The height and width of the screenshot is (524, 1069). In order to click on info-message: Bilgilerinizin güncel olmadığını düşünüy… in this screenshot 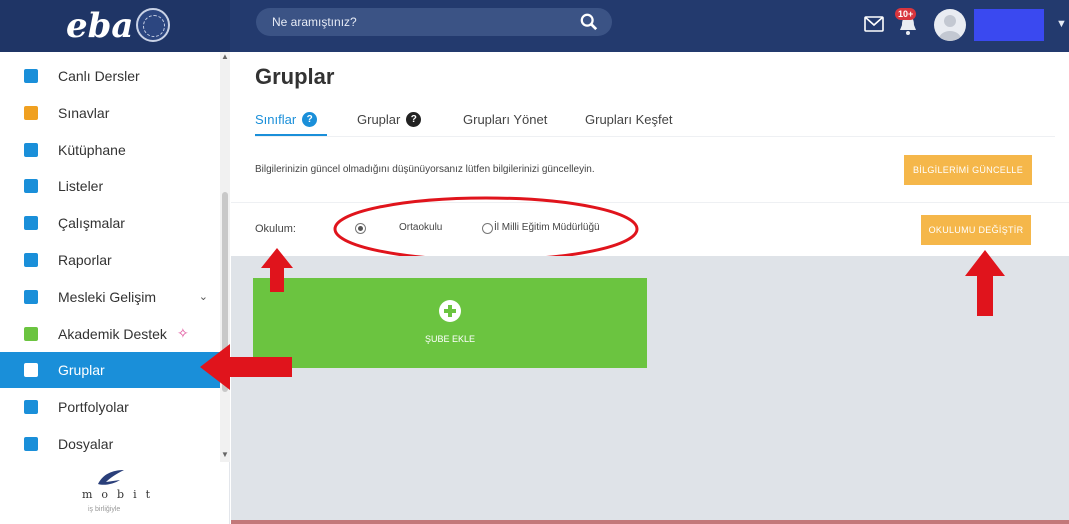, I will do `click(425, 169)`.